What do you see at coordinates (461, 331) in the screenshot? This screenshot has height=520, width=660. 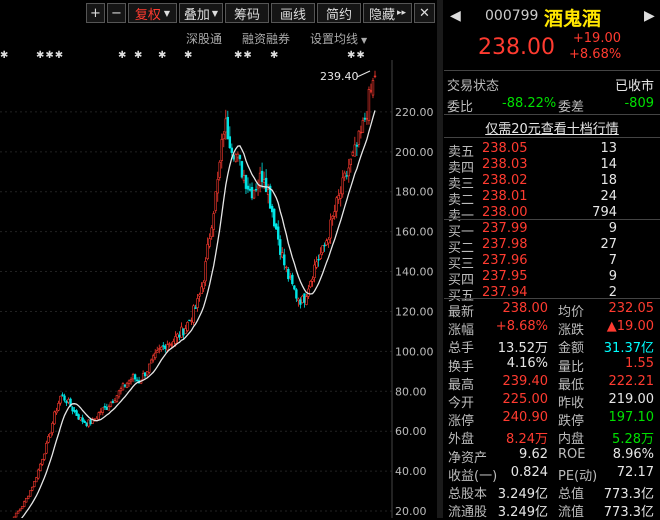 I see `stat-label: 涨幅` at bounding box center [461, 331].